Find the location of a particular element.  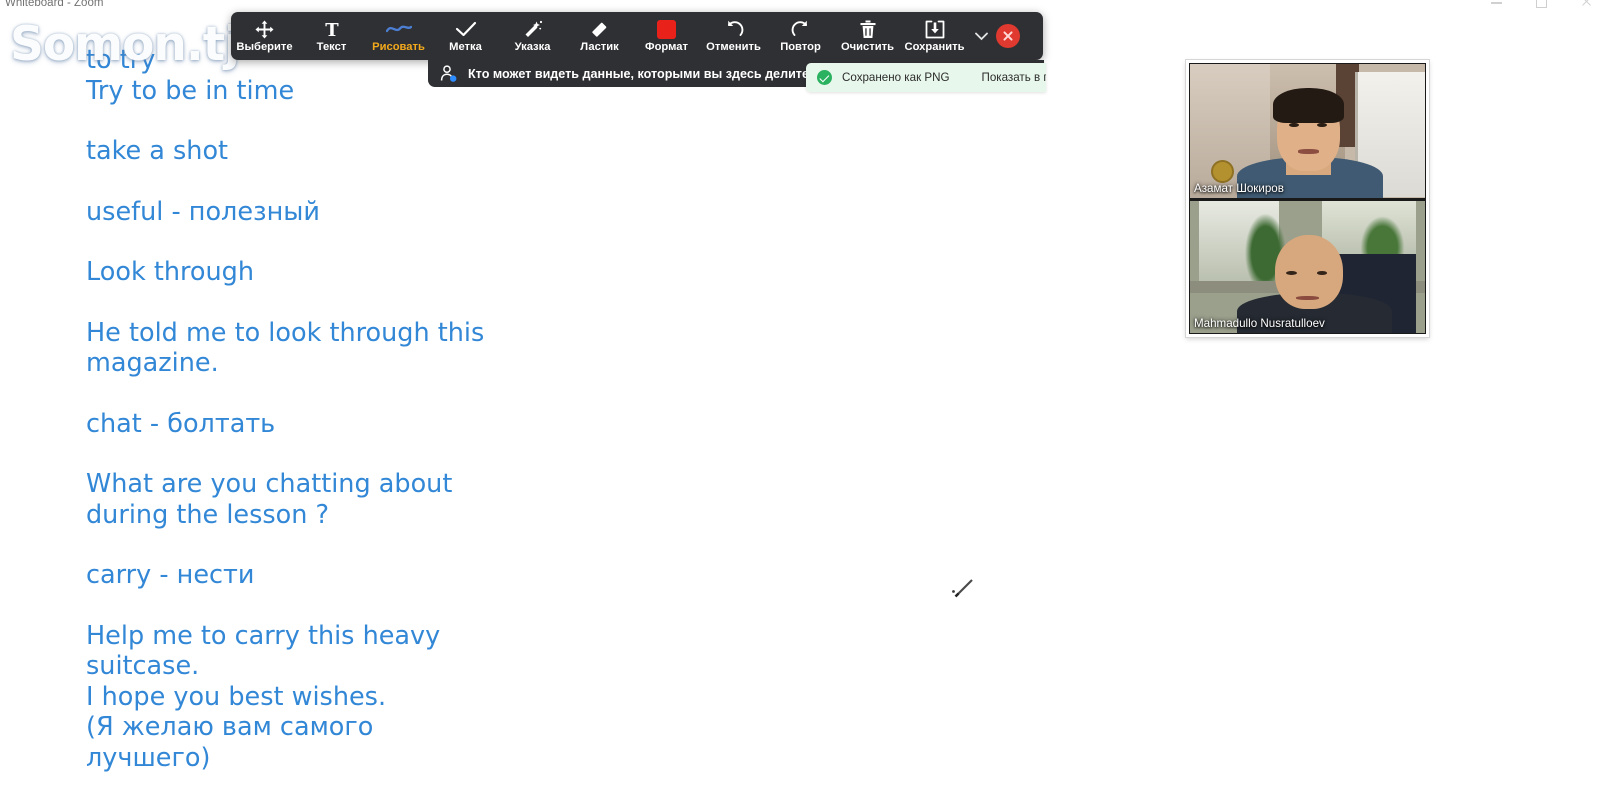

tool-spotlight: Указка is located at coordinates (532, 36).